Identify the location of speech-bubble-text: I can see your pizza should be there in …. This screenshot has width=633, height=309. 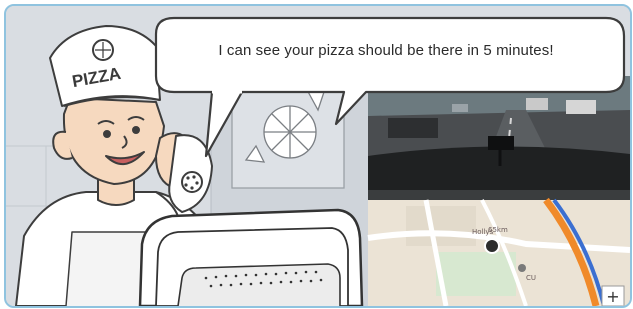
(386, 50).